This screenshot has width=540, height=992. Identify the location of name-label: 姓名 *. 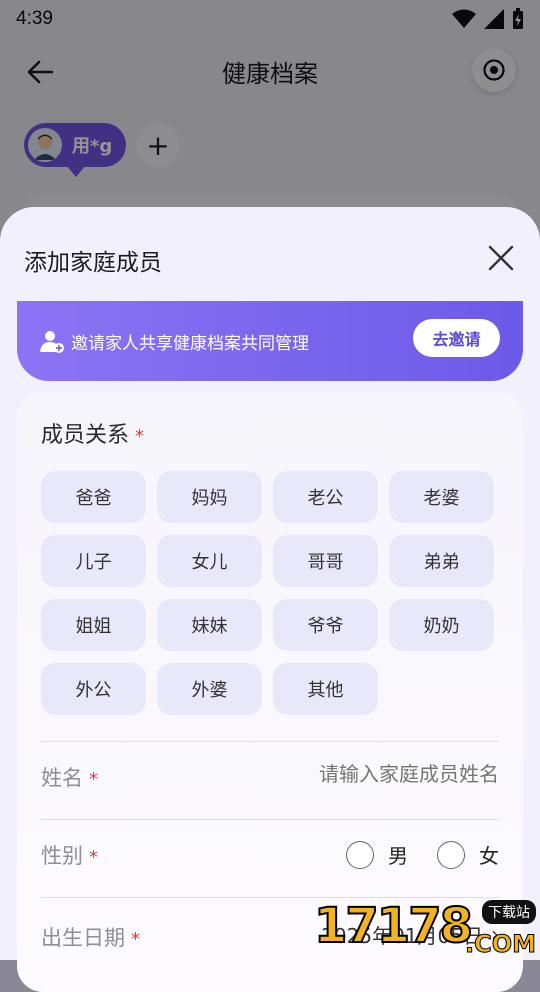
(69, 777).